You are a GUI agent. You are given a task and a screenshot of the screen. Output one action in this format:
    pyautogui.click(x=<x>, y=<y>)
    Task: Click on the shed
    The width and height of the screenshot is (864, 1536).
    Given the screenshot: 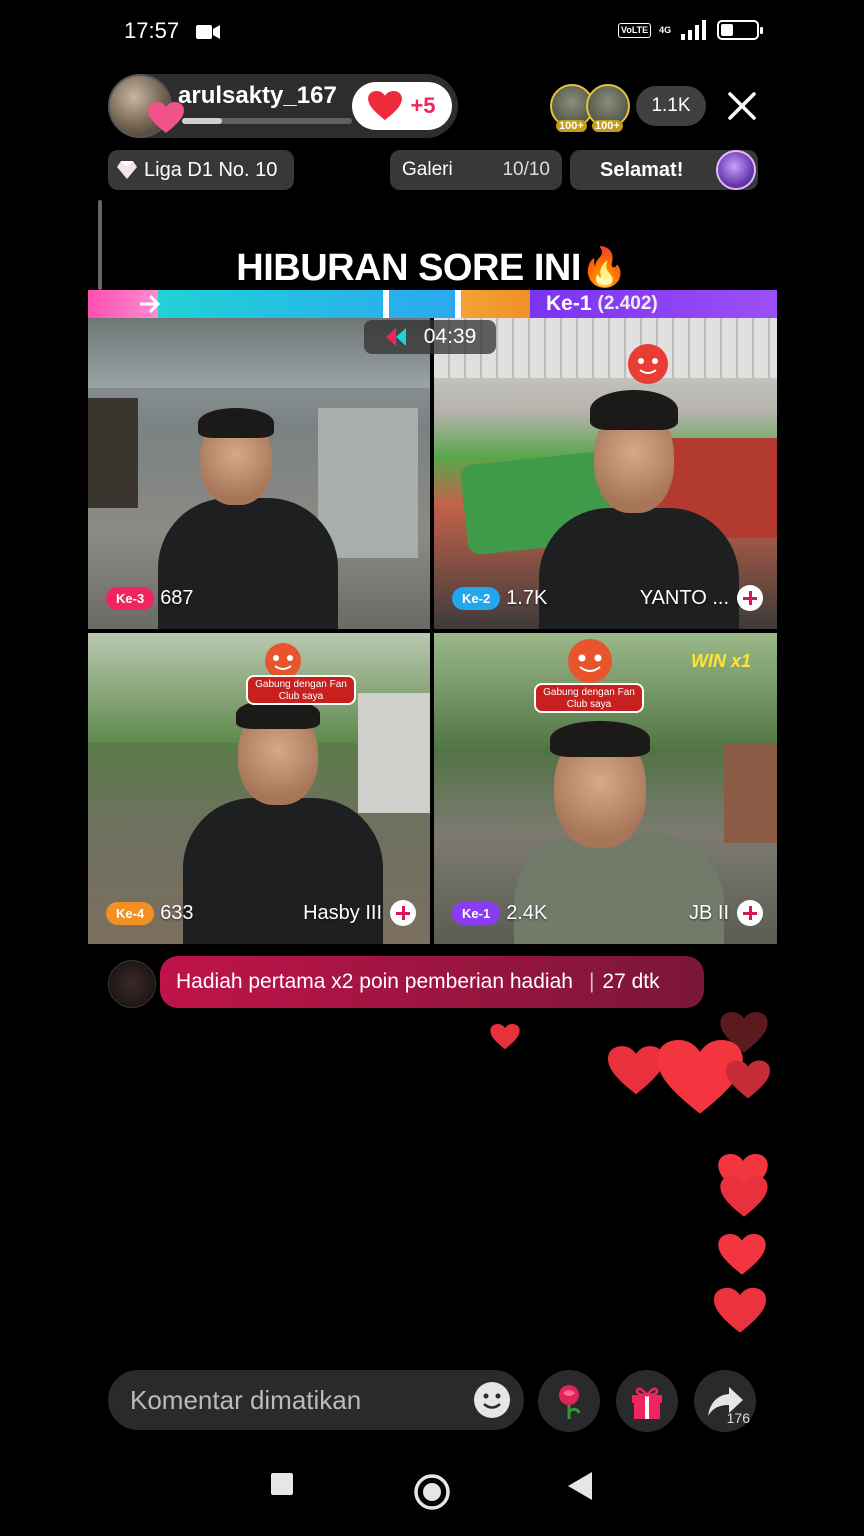 What is the action you would take?
    pyautogui.click(x=750, y=793)
    